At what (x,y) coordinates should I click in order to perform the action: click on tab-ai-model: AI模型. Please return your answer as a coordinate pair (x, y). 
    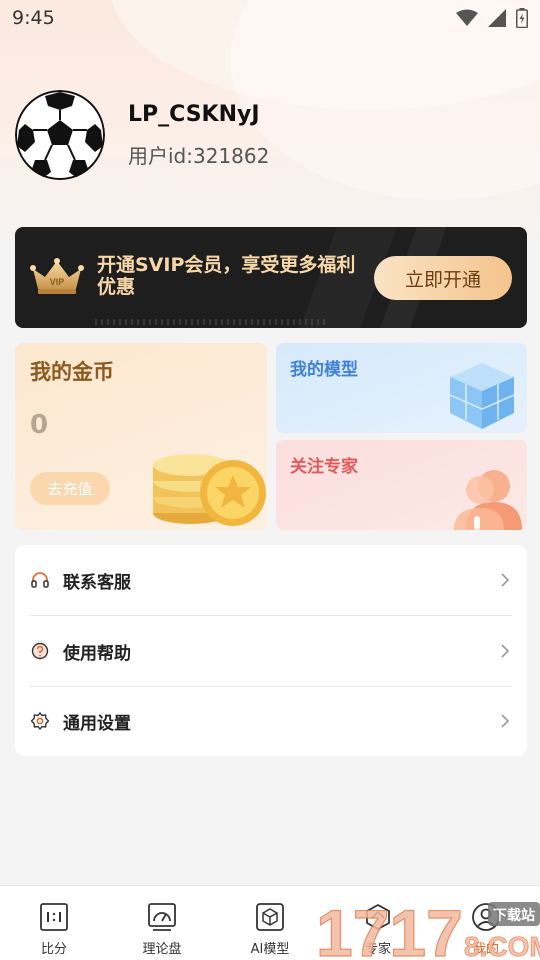
    Looking at the image, I should click on (270, 923).